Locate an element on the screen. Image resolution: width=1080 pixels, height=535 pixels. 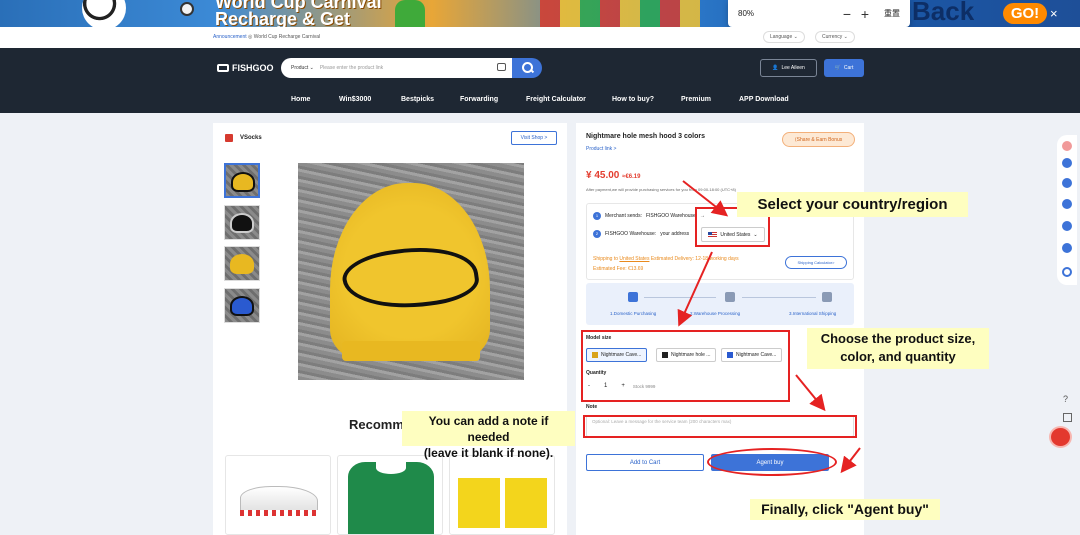
logo-icon is located at coordinates (223, 68).